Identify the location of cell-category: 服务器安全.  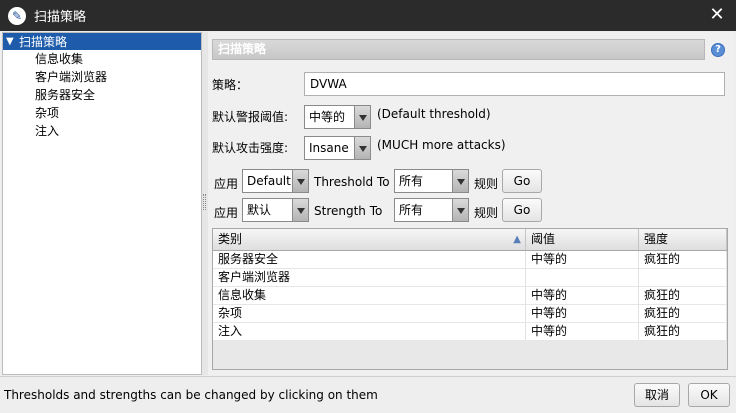
(369, 259).